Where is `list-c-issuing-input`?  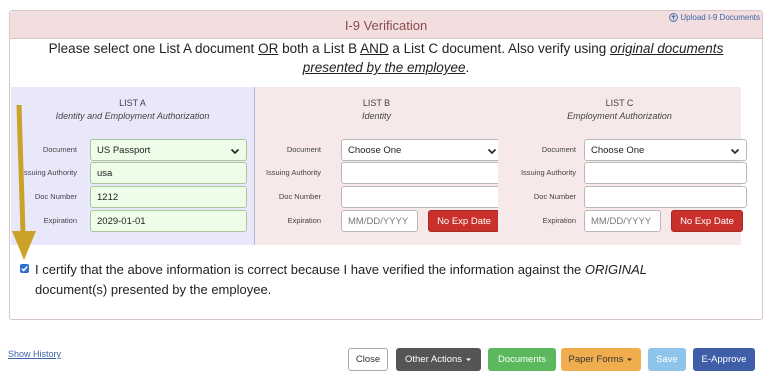 list-c-issuing-input is located at coordinates (665, 173).